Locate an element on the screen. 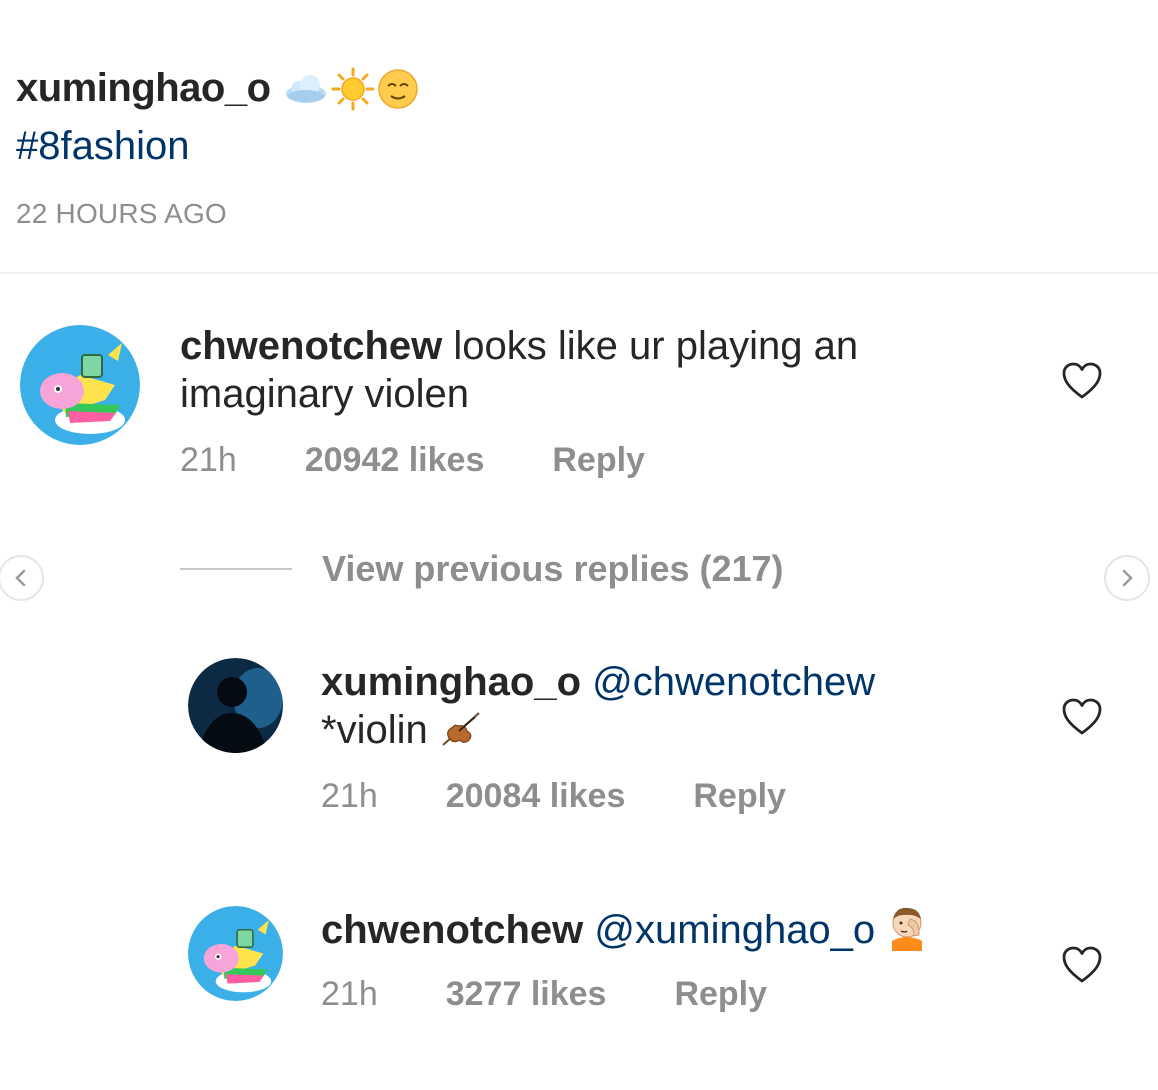  caption-timestamp: 22 HOURS AGO is located at coordinates (121, 213).